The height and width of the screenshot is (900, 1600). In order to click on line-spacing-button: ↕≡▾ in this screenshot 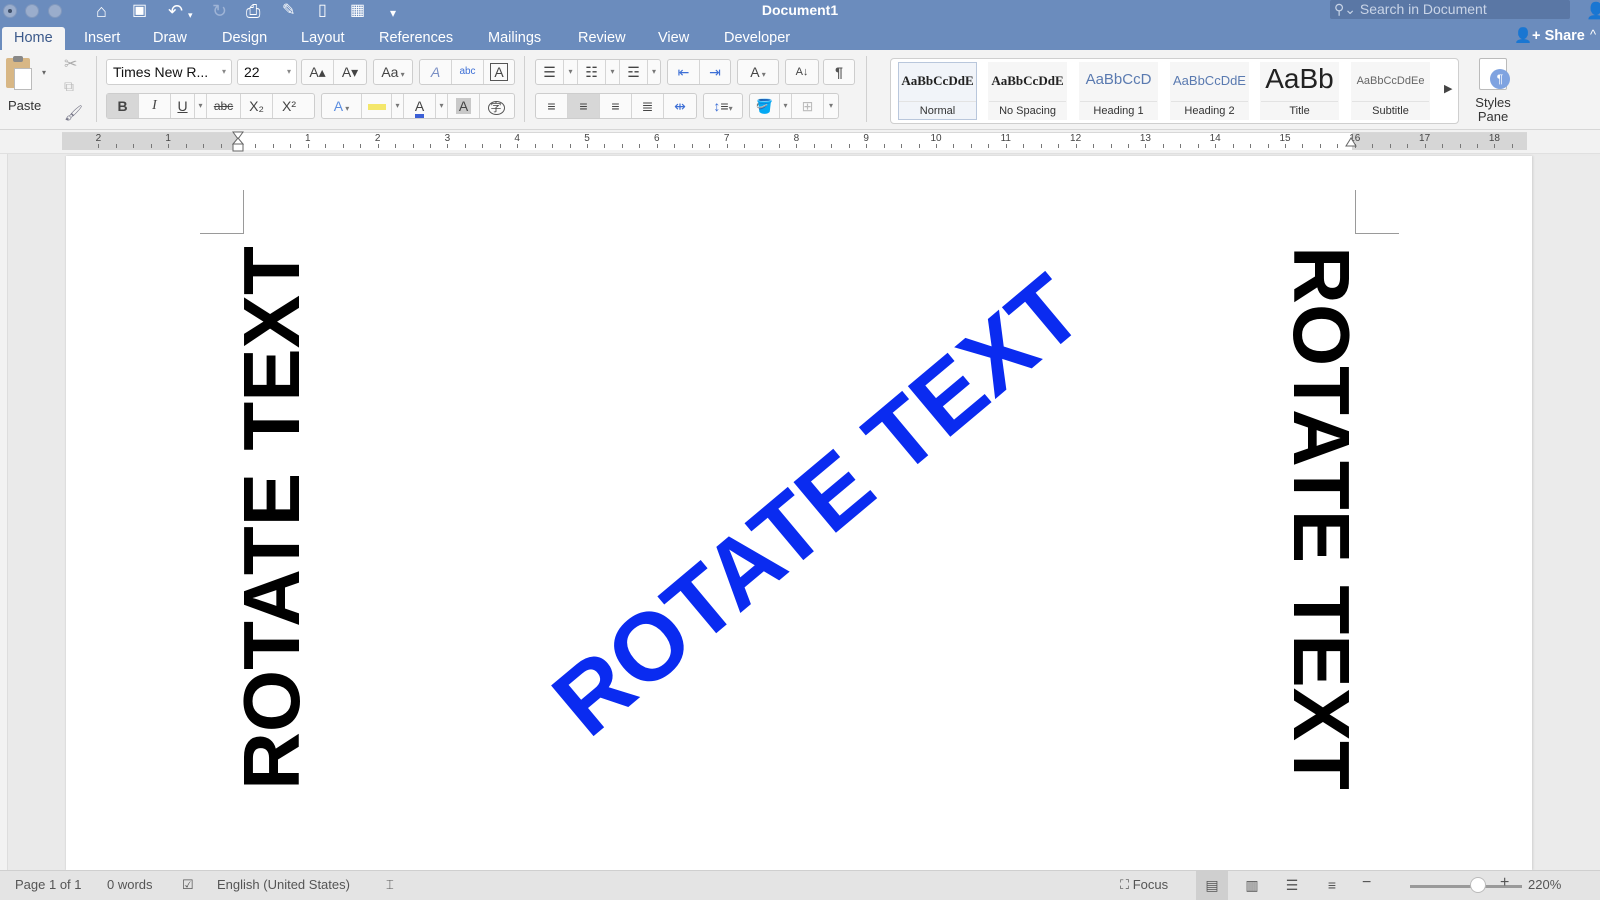, I will do `click(723, 106)`.